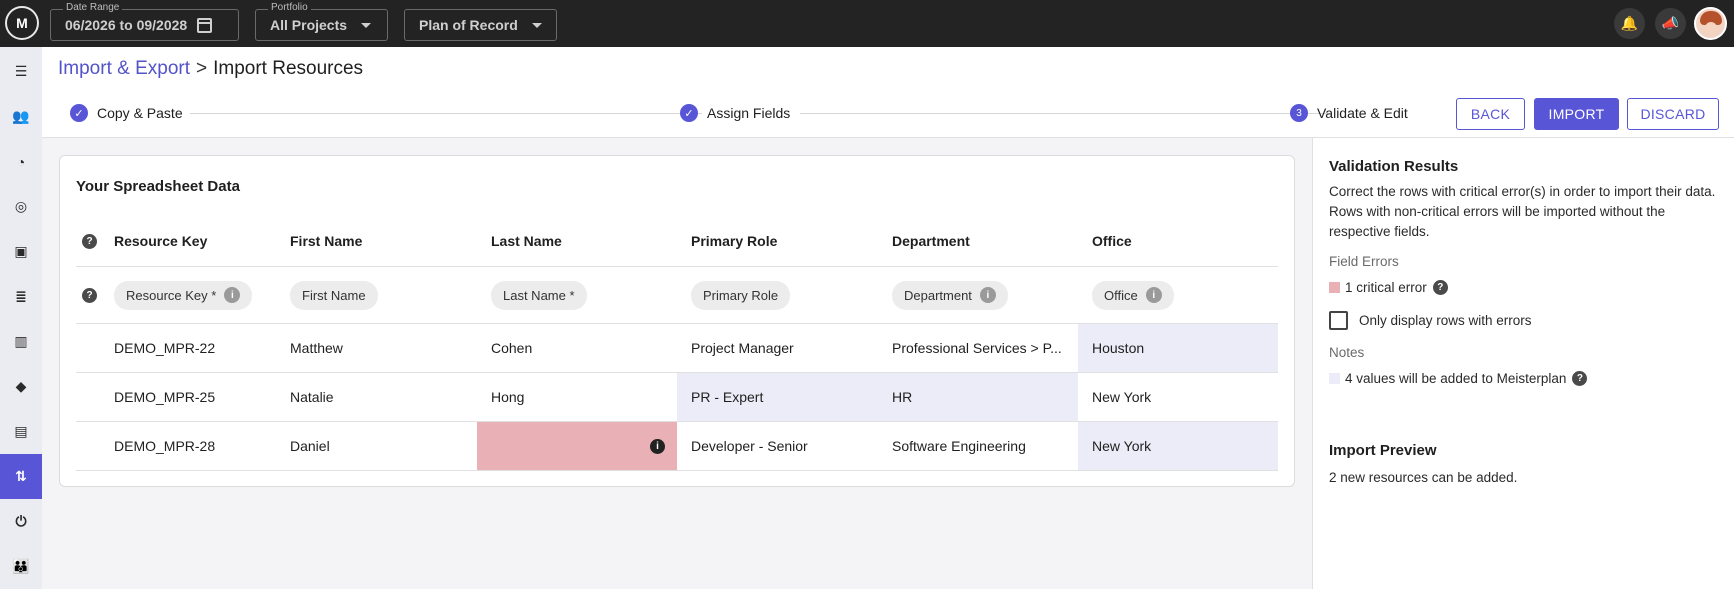 This screenshot has height=589, width=1734. What do you see at coordinates (577, 446) in the screenshot?
I see `cell-last-name-error: i` at bounding box center [577, 446].